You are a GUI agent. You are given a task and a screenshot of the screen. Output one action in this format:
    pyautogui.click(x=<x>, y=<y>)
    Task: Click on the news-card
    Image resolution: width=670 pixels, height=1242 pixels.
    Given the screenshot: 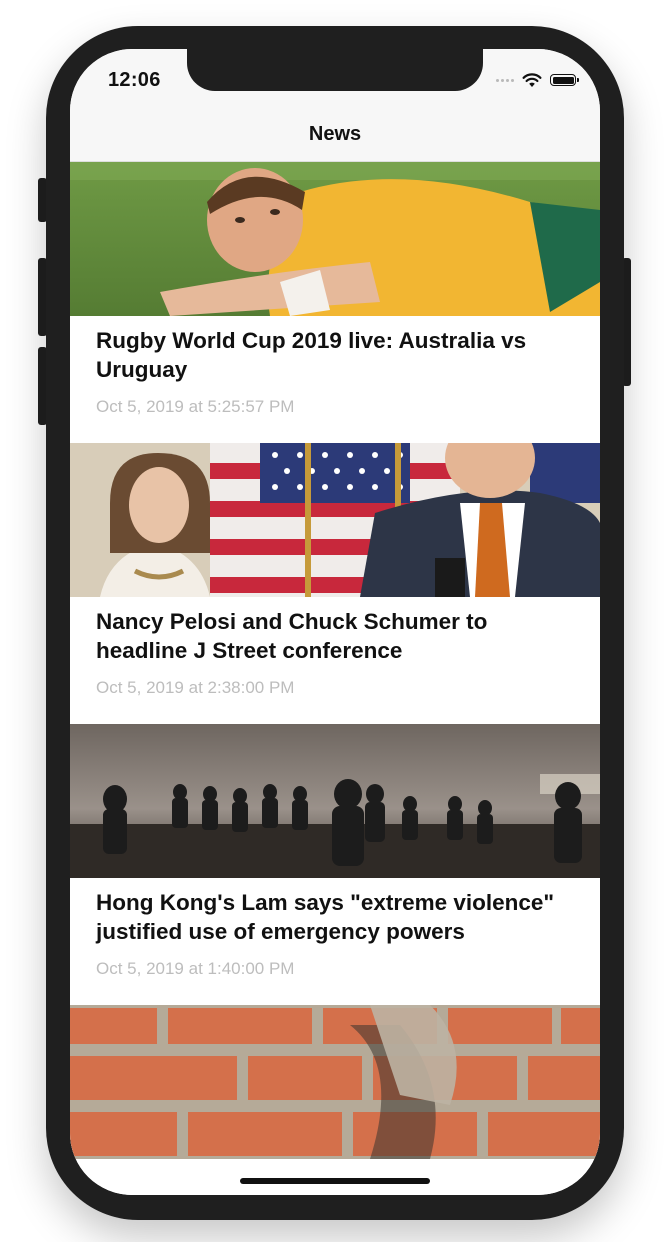 What is the action you would take?
    pyautogui.click(x=335, y=1100)
    